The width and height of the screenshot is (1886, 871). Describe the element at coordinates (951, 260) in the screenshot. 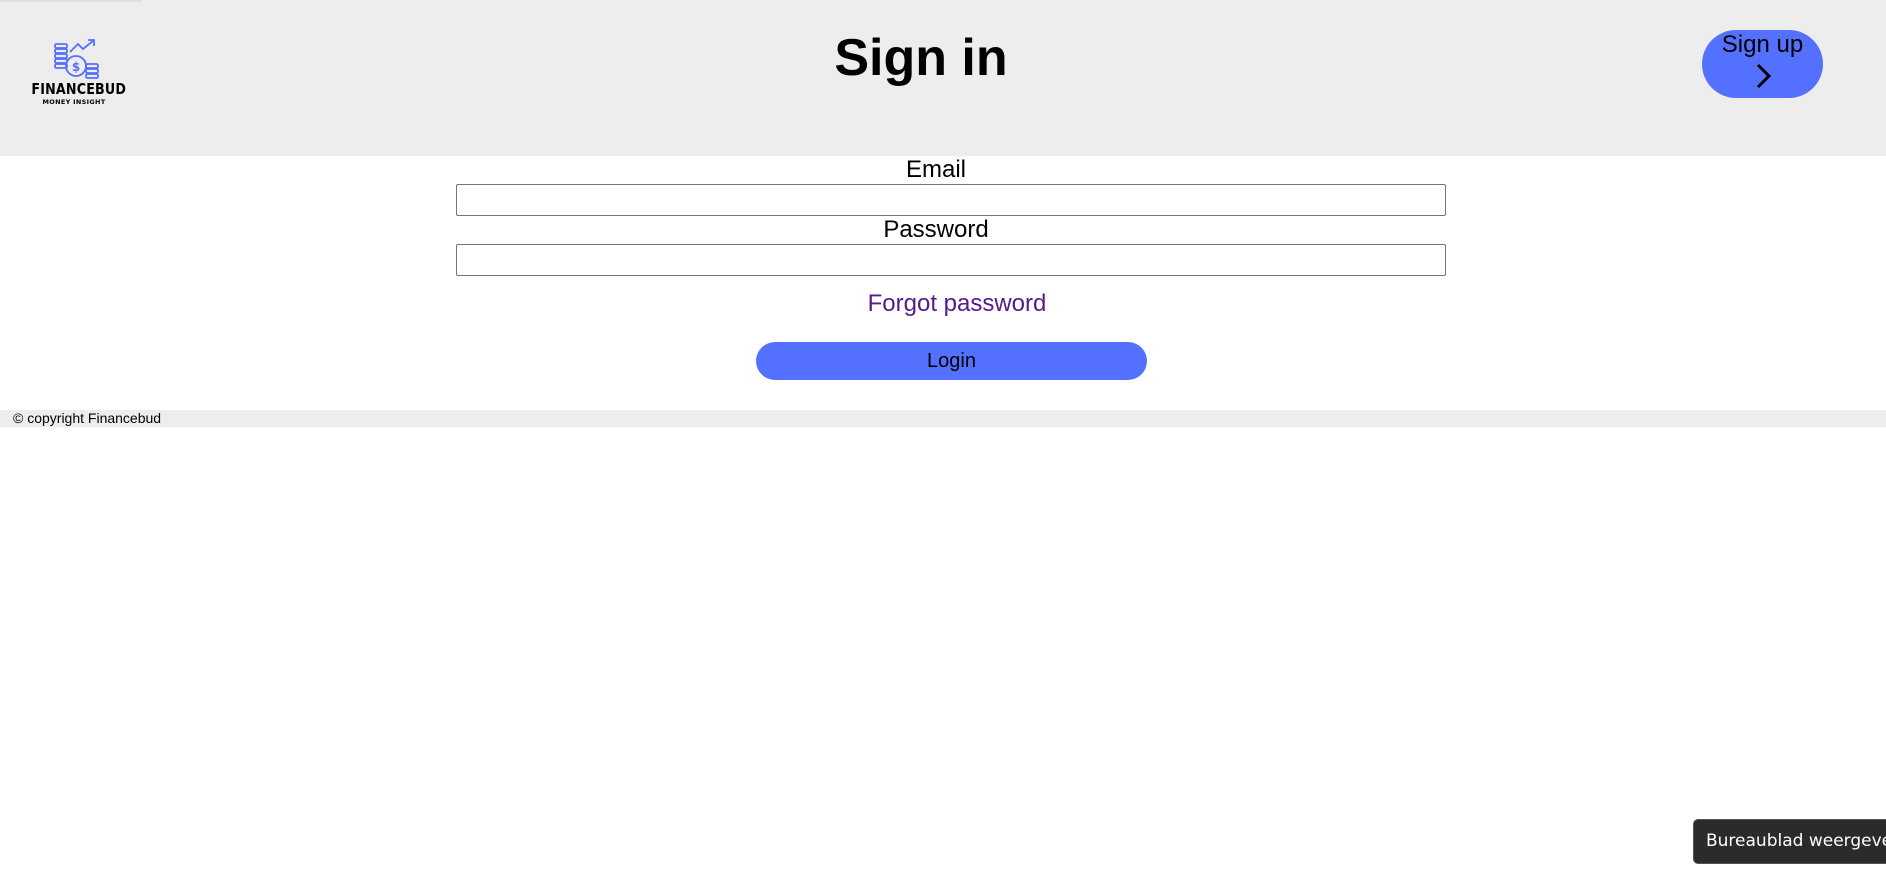

I see `password-input` at that location.